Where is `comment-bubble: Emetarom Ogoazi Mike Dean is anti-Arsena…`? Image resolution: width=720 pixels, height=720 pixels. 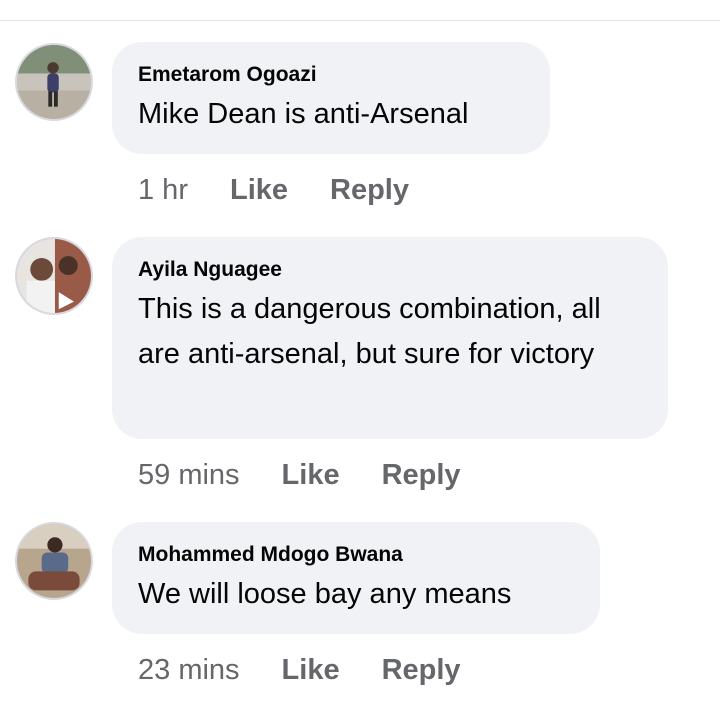 comment-bubble: Emetarom Ogoazi Mike Dean is anti-Arsena… is located at coordinates (331, 98).